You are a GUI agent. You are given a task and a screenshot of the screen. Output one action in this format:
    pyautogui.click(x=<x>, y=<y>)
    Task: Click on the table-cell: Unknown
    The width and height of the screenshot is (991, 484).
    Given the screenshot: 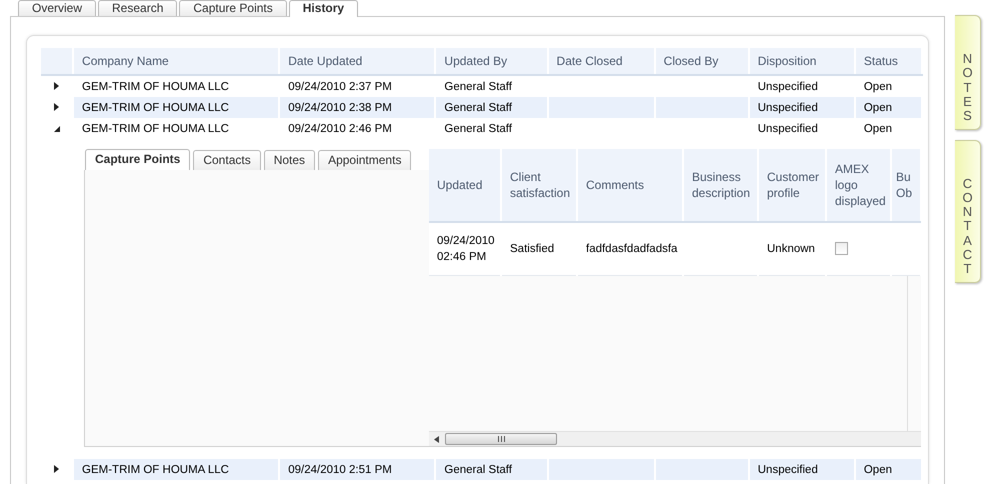 What is the action you would take?
    pyautogui.click(x=791, y=249)
    